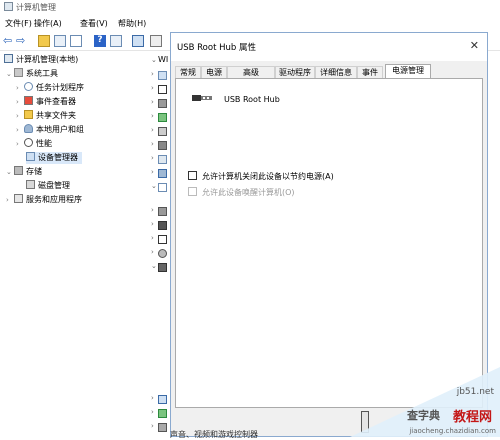 Image resolution: width=500 pixels, height=440 pixels. Describe the element at coordinates (162, 267) in the screenshot. I see `usb-icon` at that location.